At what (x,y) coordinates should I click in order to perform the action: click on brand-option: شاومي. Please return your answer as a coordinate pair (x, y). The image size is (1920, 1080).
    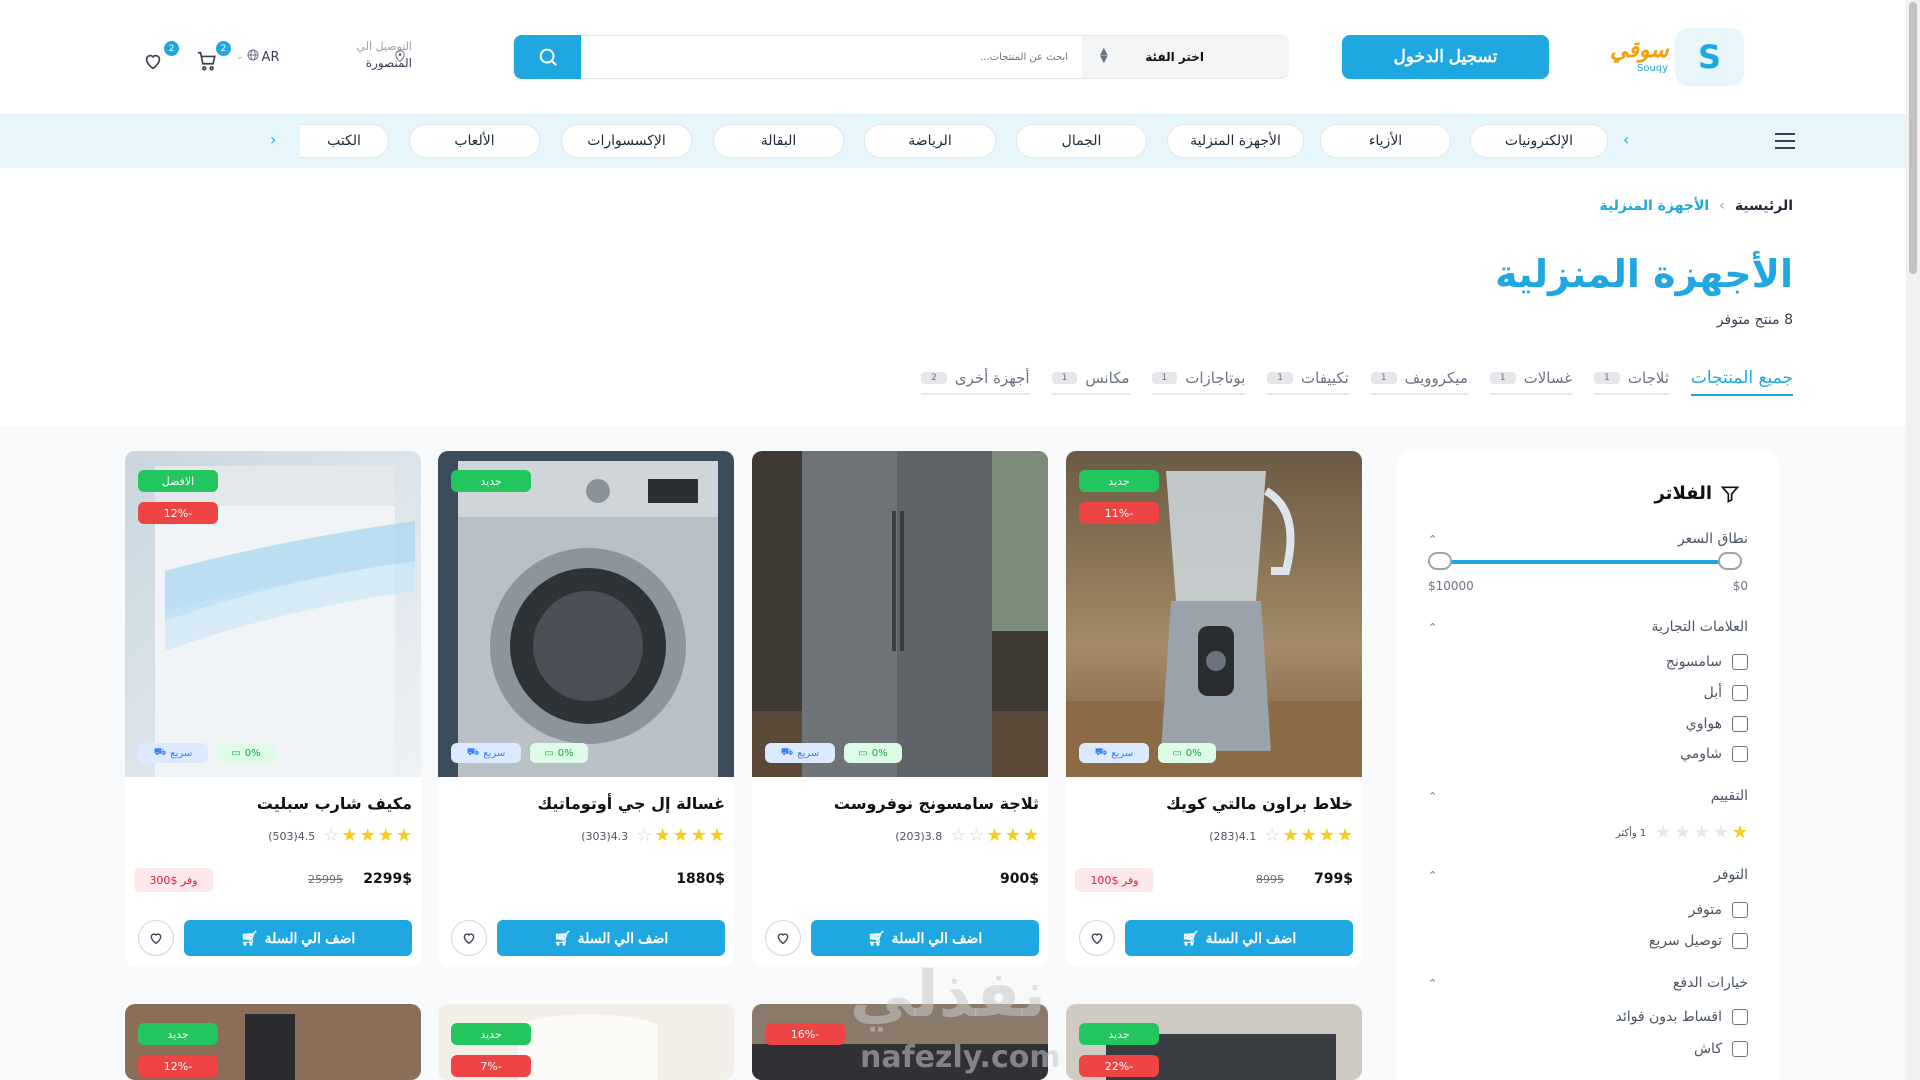
    Looking at the image, I should click on (1714, 754).